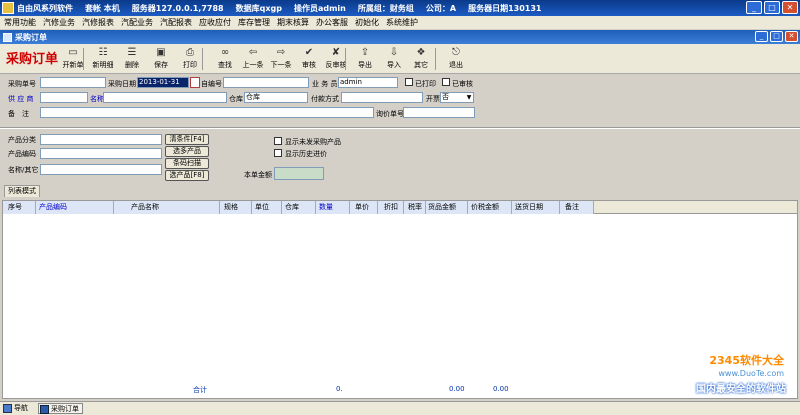 Image resolution: width=800 pixels, height=415 pixels. I want to click on name-other-field, so click(101, 169).